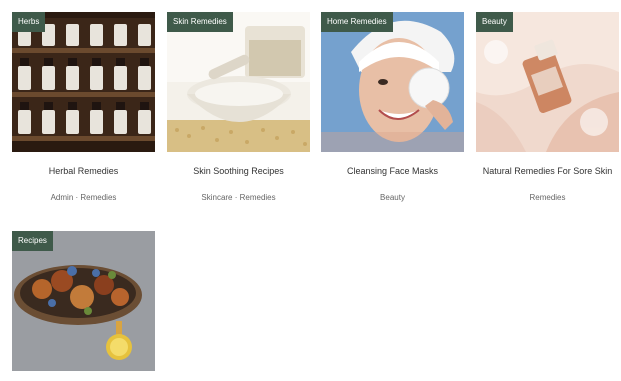 The image size is (621, 381). I want to click on essential-oil-bottle-image, so click(547, 82).